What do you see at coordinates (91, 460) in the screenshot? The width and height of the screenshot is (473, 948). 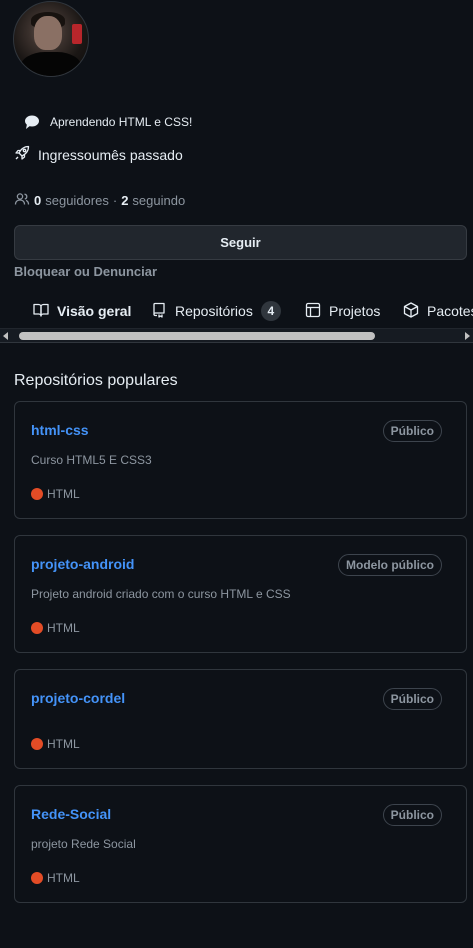 I see `repo-description: Curso HTML5 E CSS3` at bounding box center [91, 460].